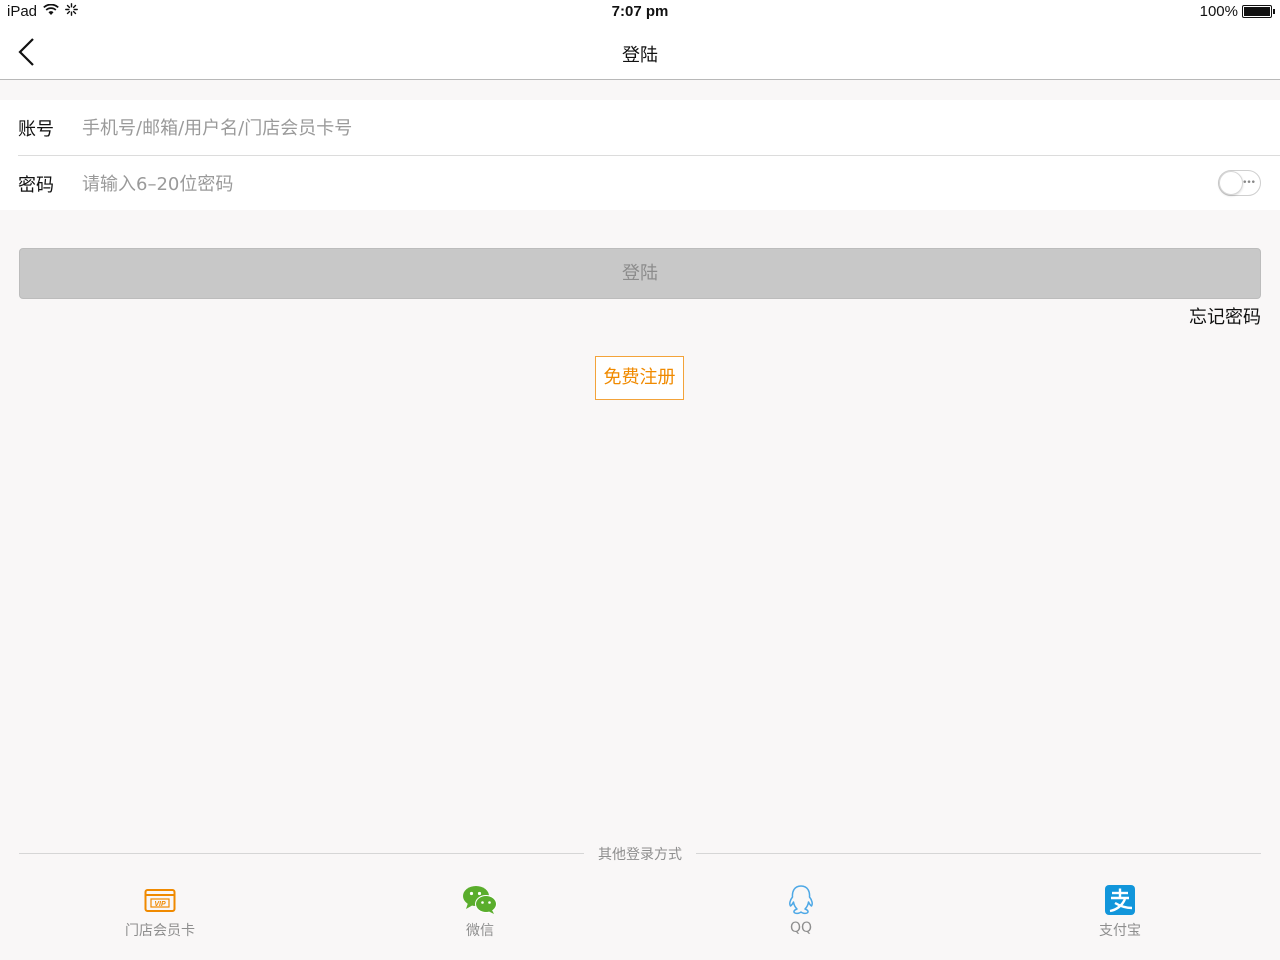  I want to click on status-right: 100%, so click(1237, 11).